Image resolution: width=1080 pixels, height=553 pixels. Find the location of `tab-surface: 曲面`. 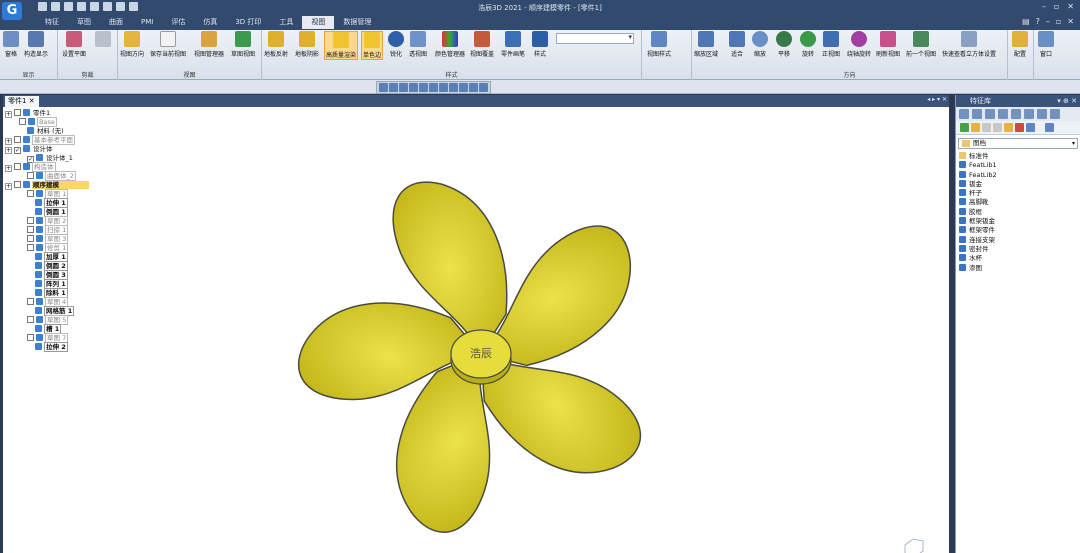

tab-surface: 曲面 is located at coordinates (116, 22).